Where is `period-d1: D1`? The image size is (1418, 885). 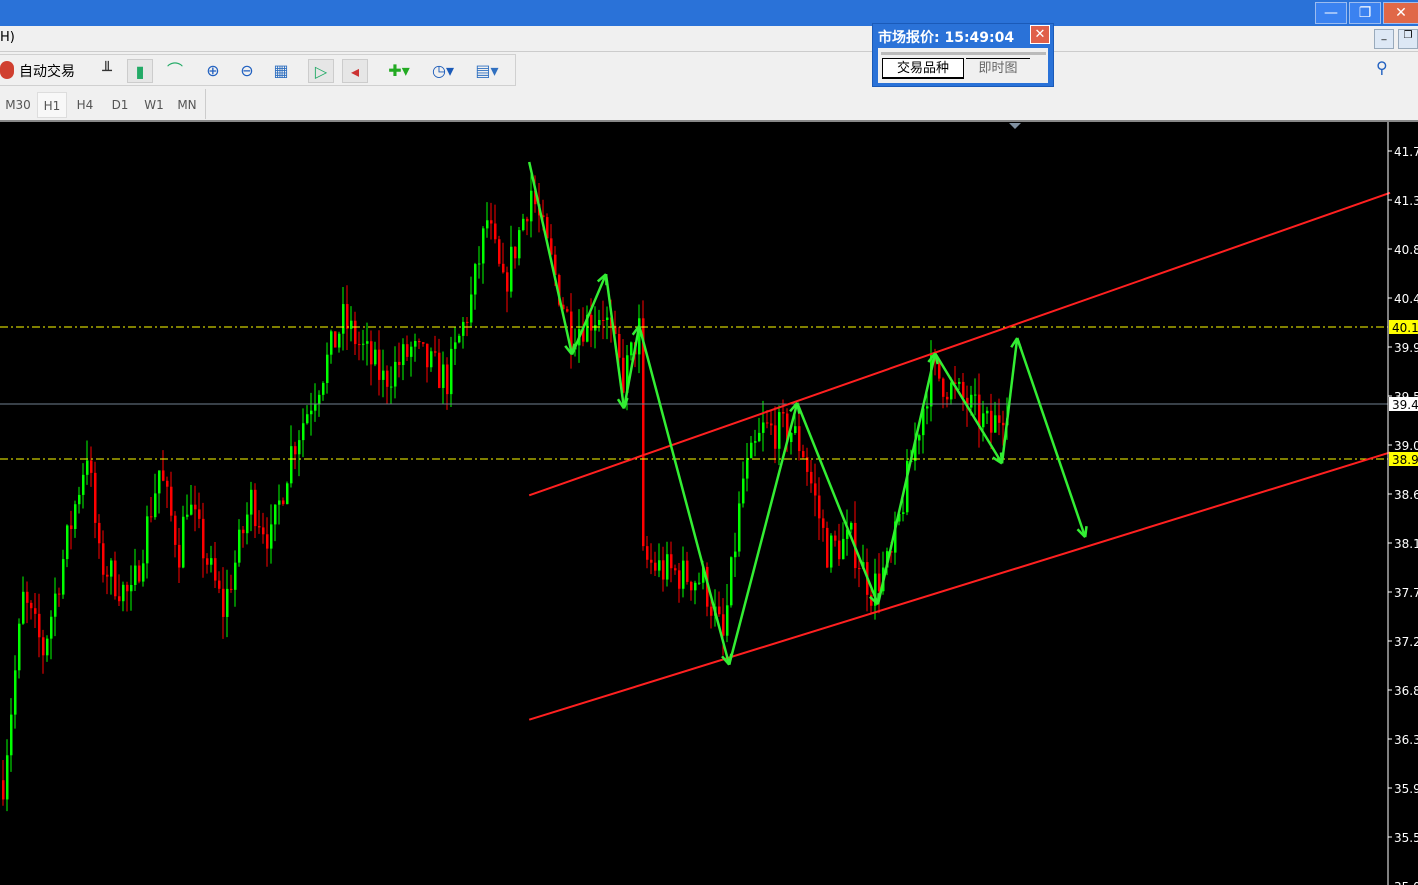
period-d1: D1 is located at coordinates (120, 105).